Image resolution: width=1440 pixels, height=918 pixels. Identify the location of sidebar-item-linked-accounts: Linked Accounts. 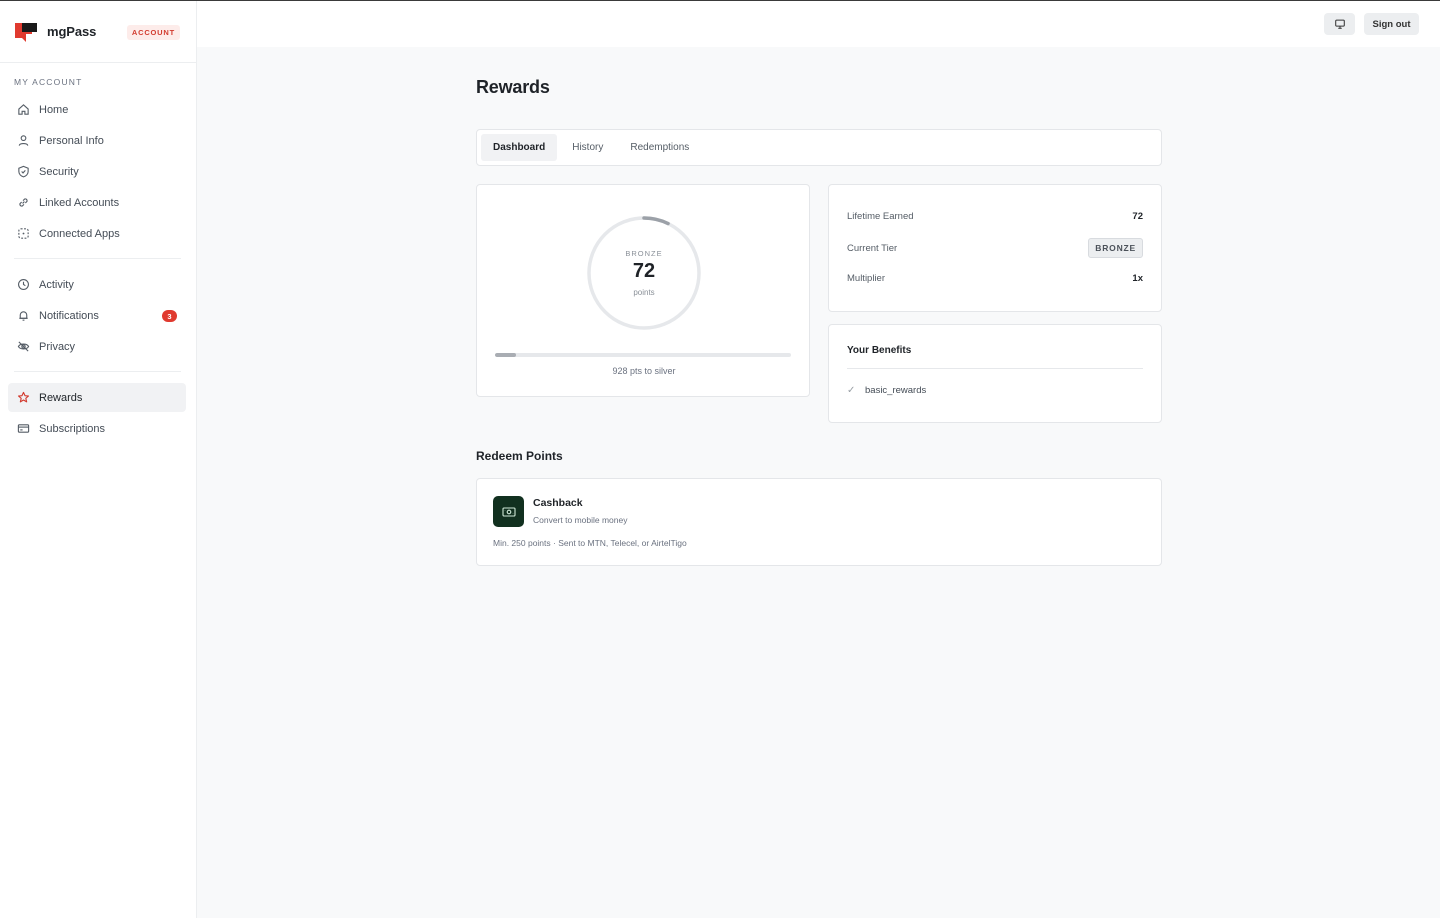
(97, 202).